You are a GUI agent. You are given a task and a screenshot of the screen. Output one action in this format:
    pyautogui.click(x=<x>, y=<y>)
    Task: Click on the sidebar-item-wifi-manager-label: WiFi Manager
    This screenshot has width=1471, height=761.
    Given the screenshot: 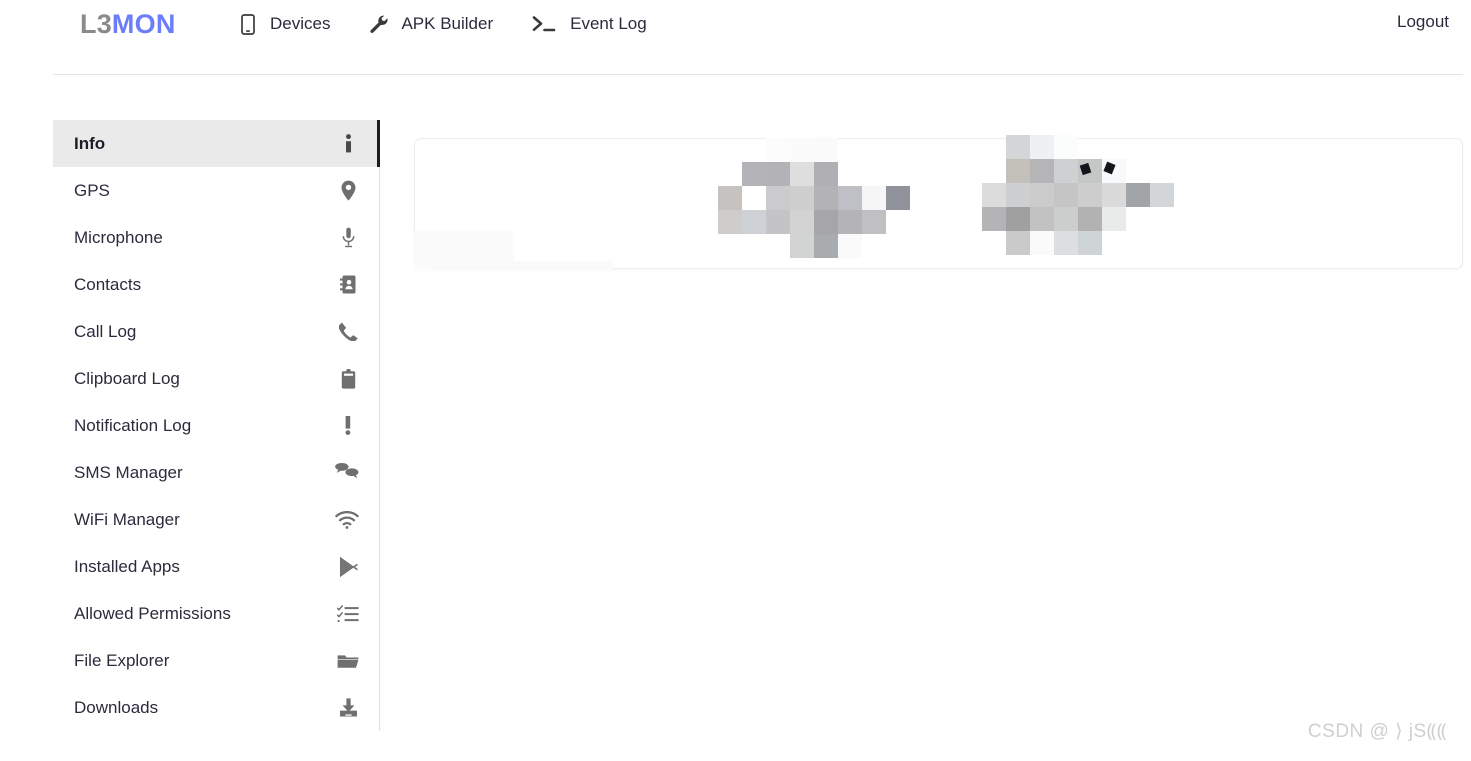 What is the action you would take?
    pyautogui.click(x=127, y=519)
    